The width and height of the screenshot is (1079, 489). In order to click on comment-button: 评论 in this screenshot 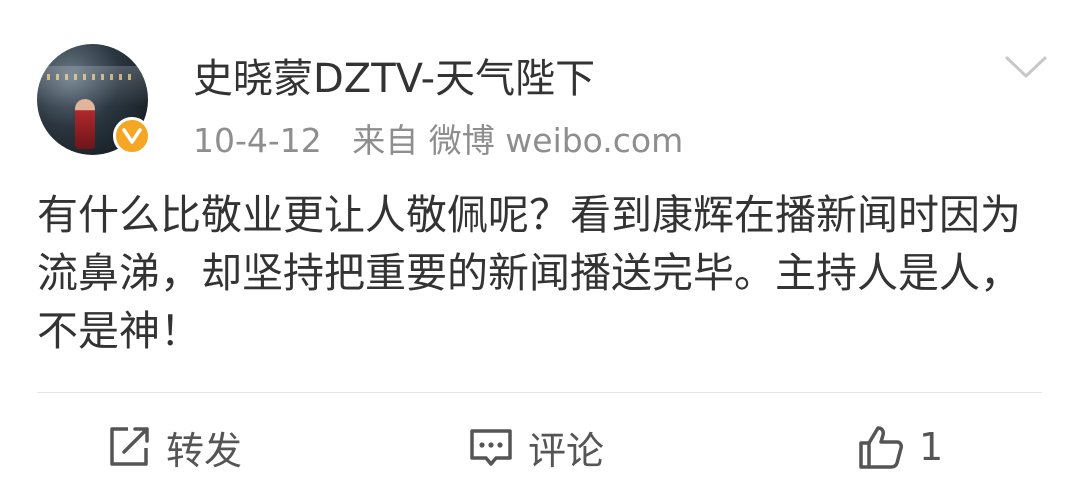, I will do `click(536, 447)`.